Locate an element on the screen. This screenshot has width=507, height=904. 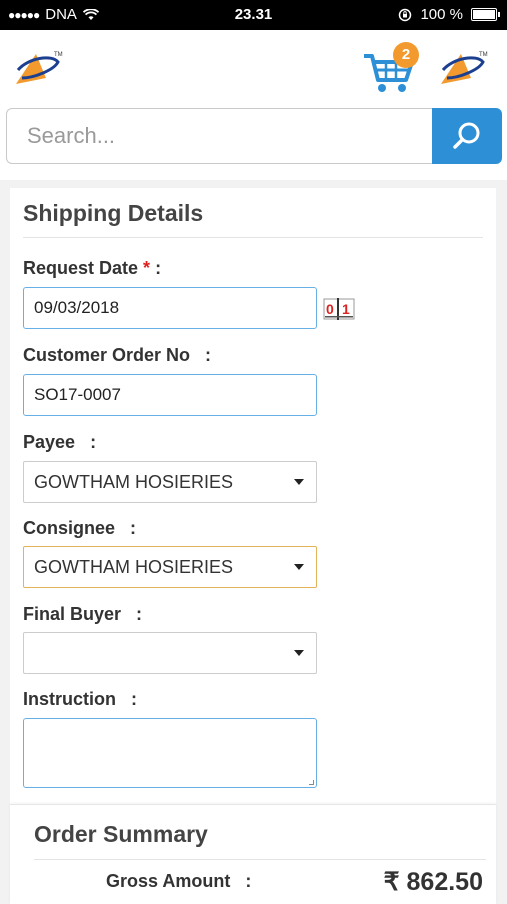
orientation-lock-icon is located at coordinates (405, 14).